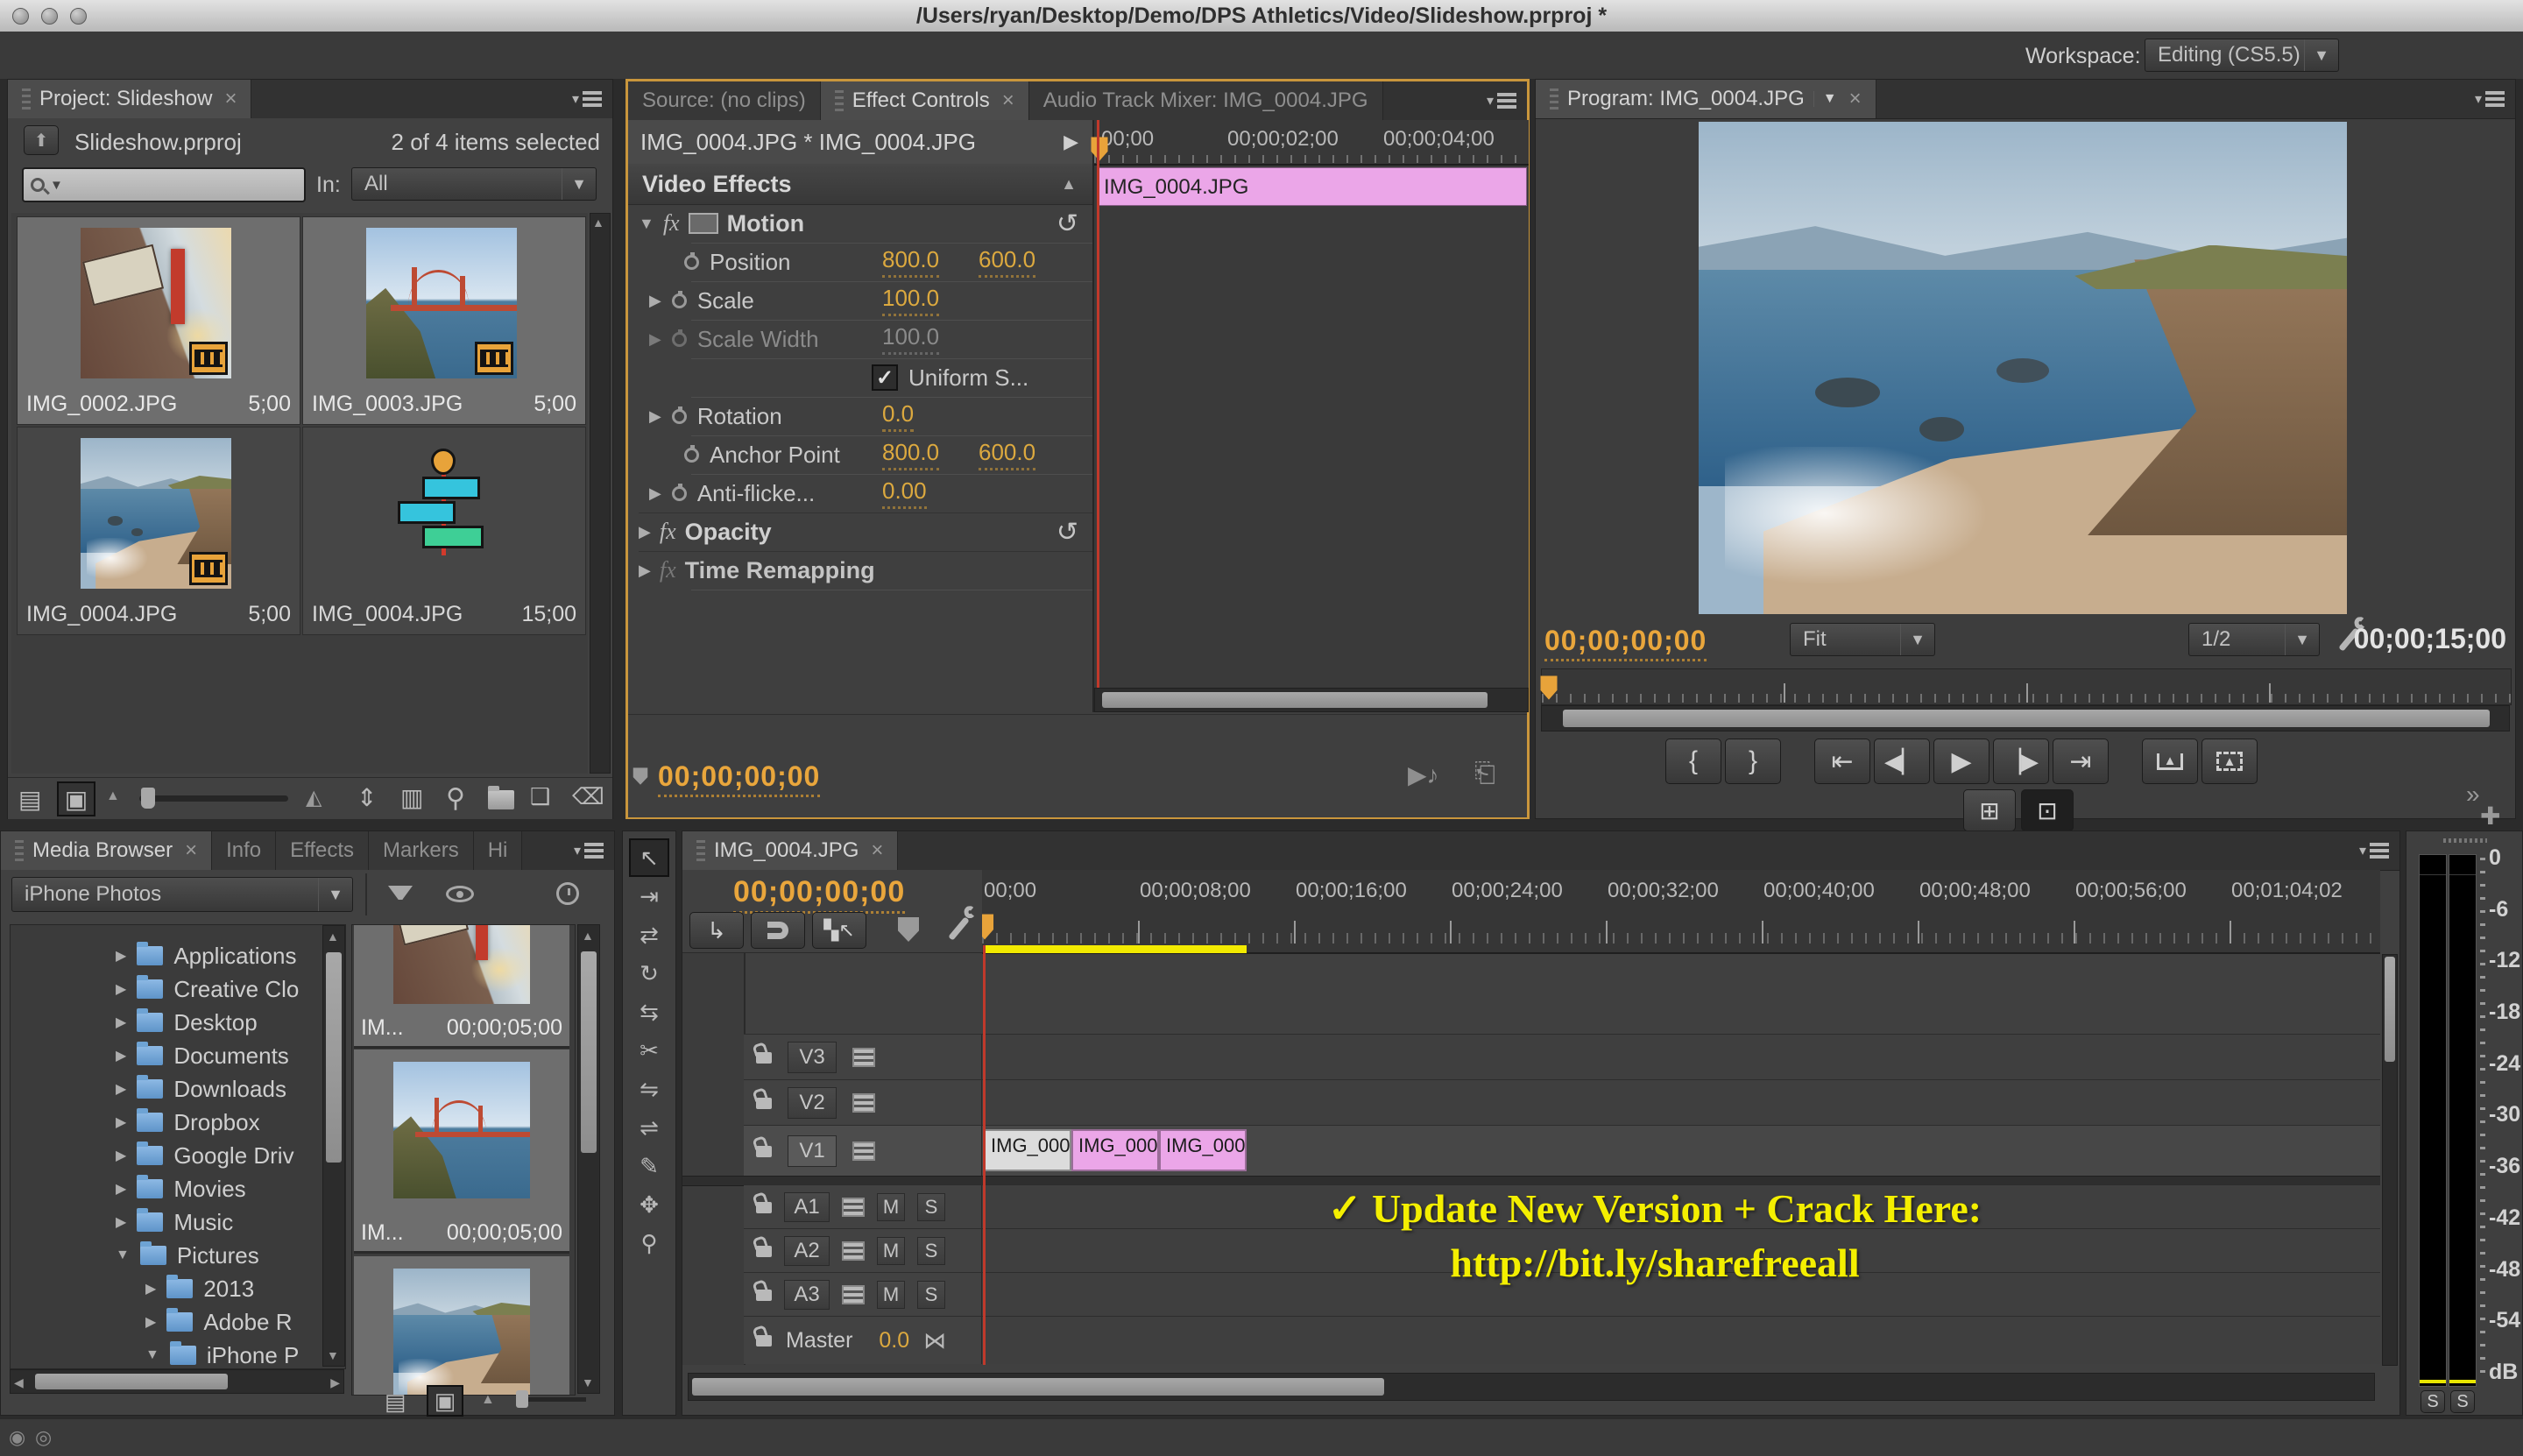 The image size is (2523, 1456). What do you see at coordinates (540, 796) in the screenshot?
I see `new-item-icon: ❑` at bounding box center [540, 796].